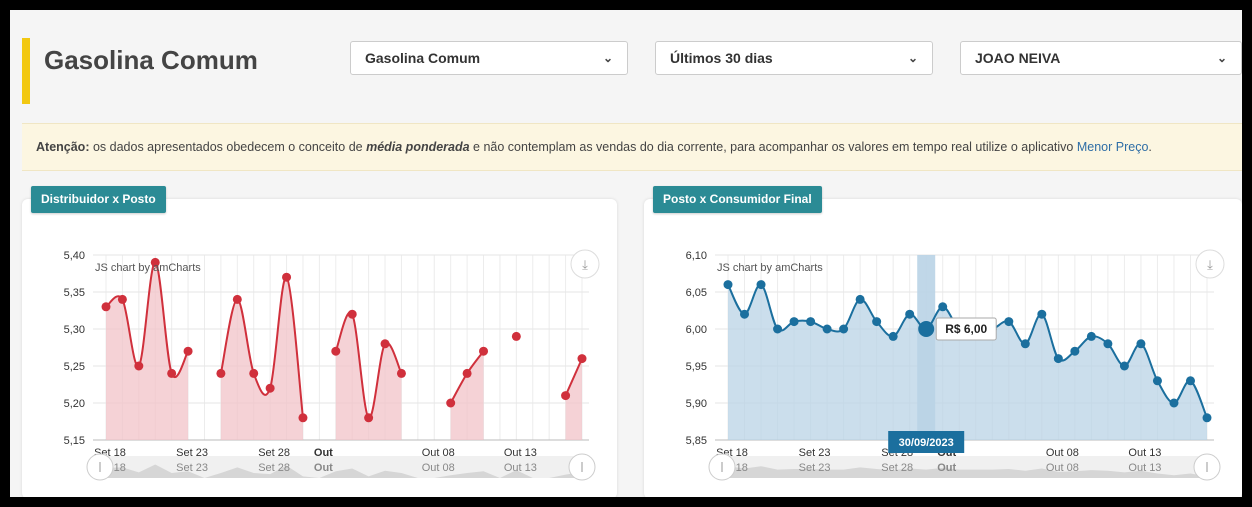  Describe the element at coordinates (74, 367) in the screenshot. I see `y-tick-label: 5,25` at that location.